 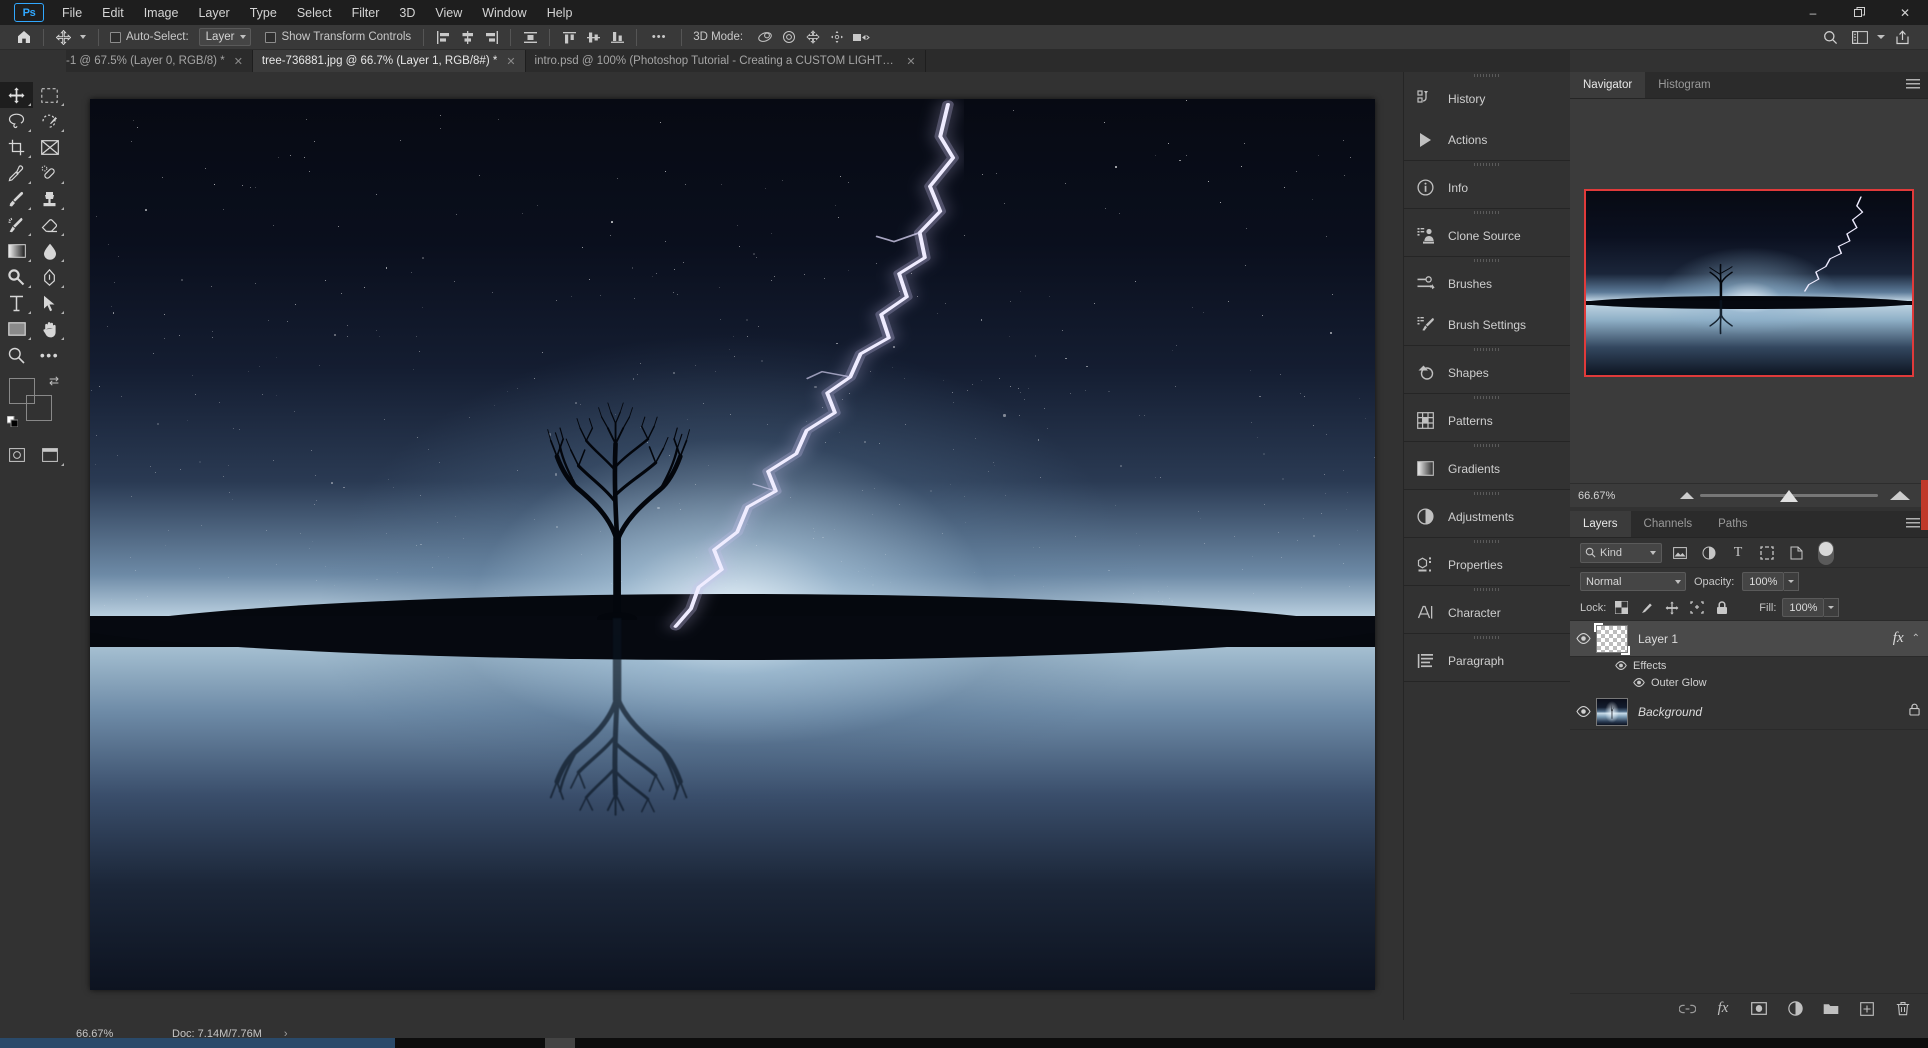 What do you see at coordinates (1826, 552) in the screenshot?
I see `filter-enable-toggle` at bounding box center [1826, 552].